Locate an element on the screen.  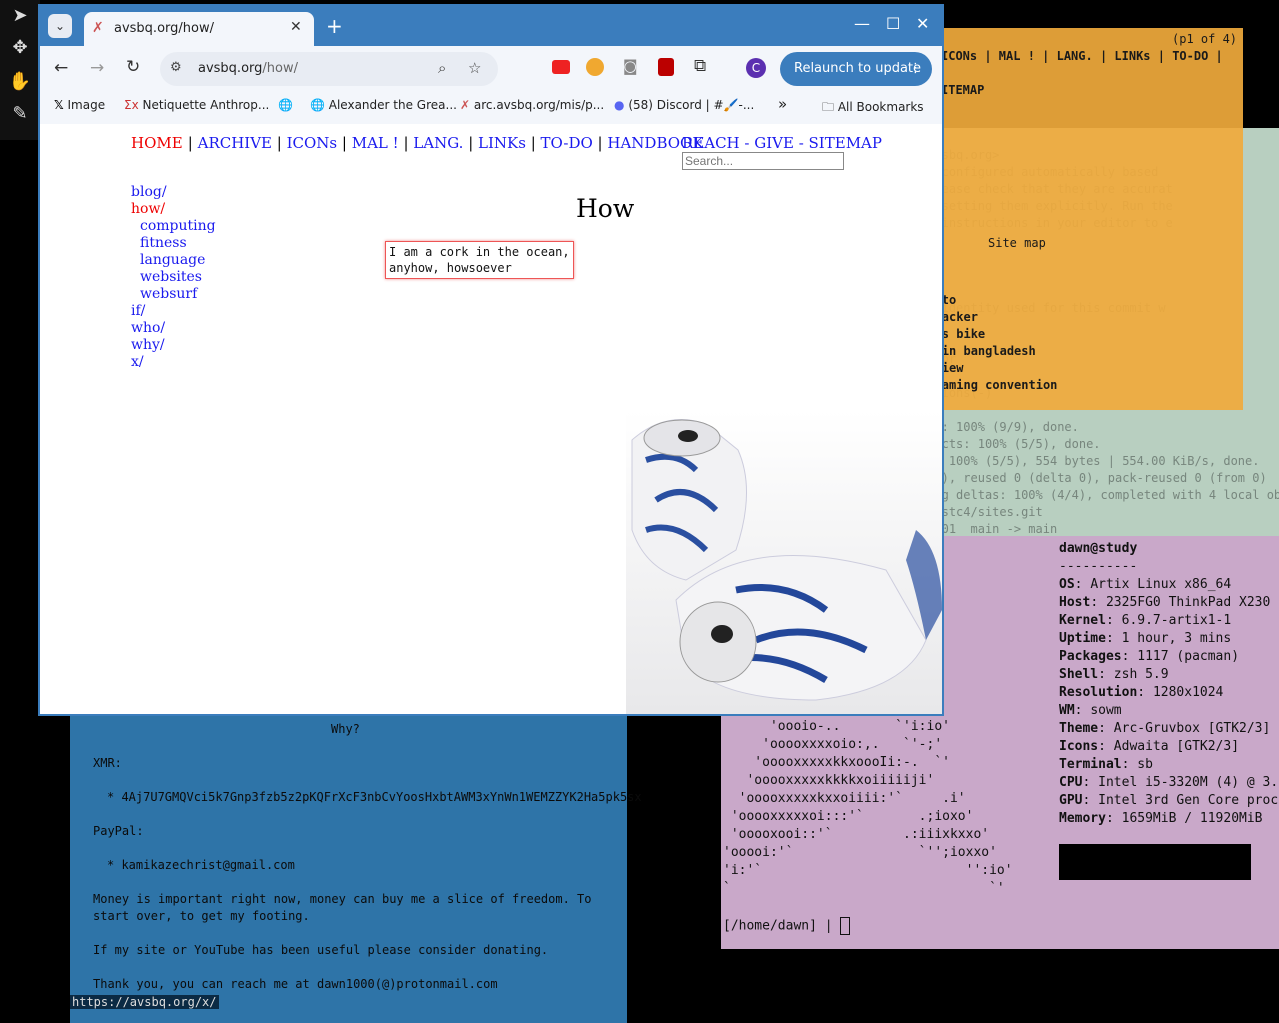
relaunch-button: Relaunch to update ⋮ is located at coordinates (856, 69).